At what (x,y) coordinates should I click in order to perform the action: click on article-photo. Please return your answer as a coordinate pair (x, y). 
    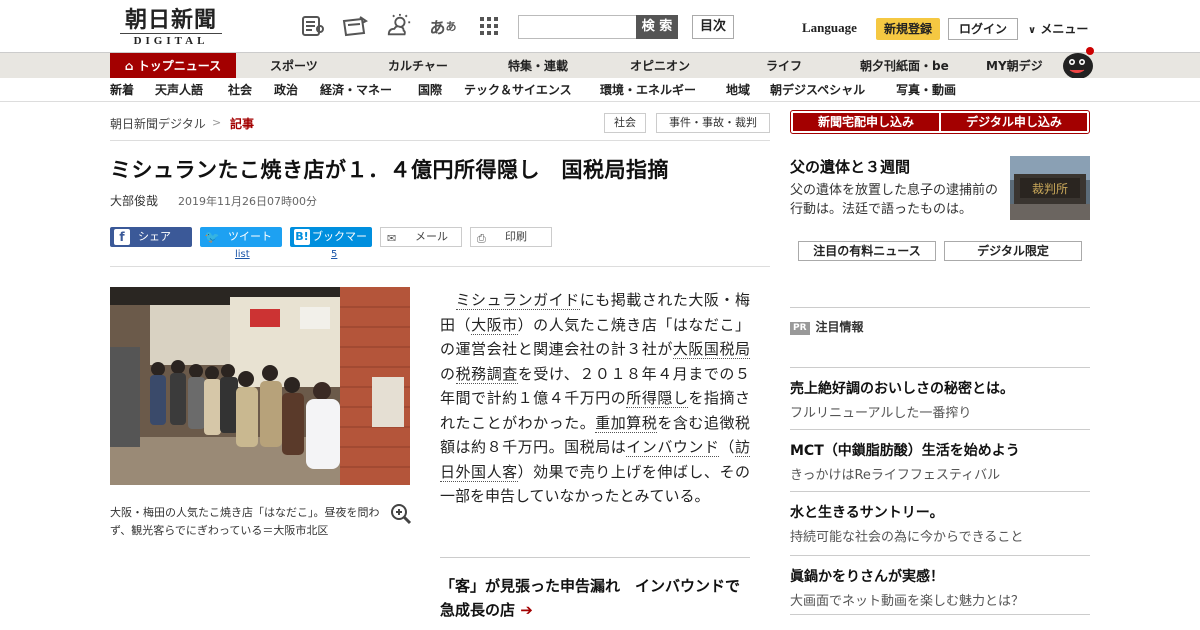
    Looking at the image, I should click on (260, 386).